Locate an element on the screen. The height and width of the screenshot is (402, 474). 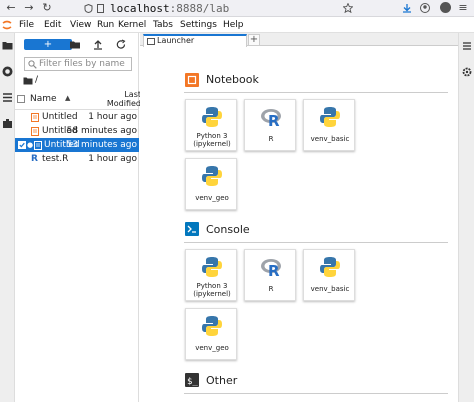
folder-icon is located at coordinates (7, 45).